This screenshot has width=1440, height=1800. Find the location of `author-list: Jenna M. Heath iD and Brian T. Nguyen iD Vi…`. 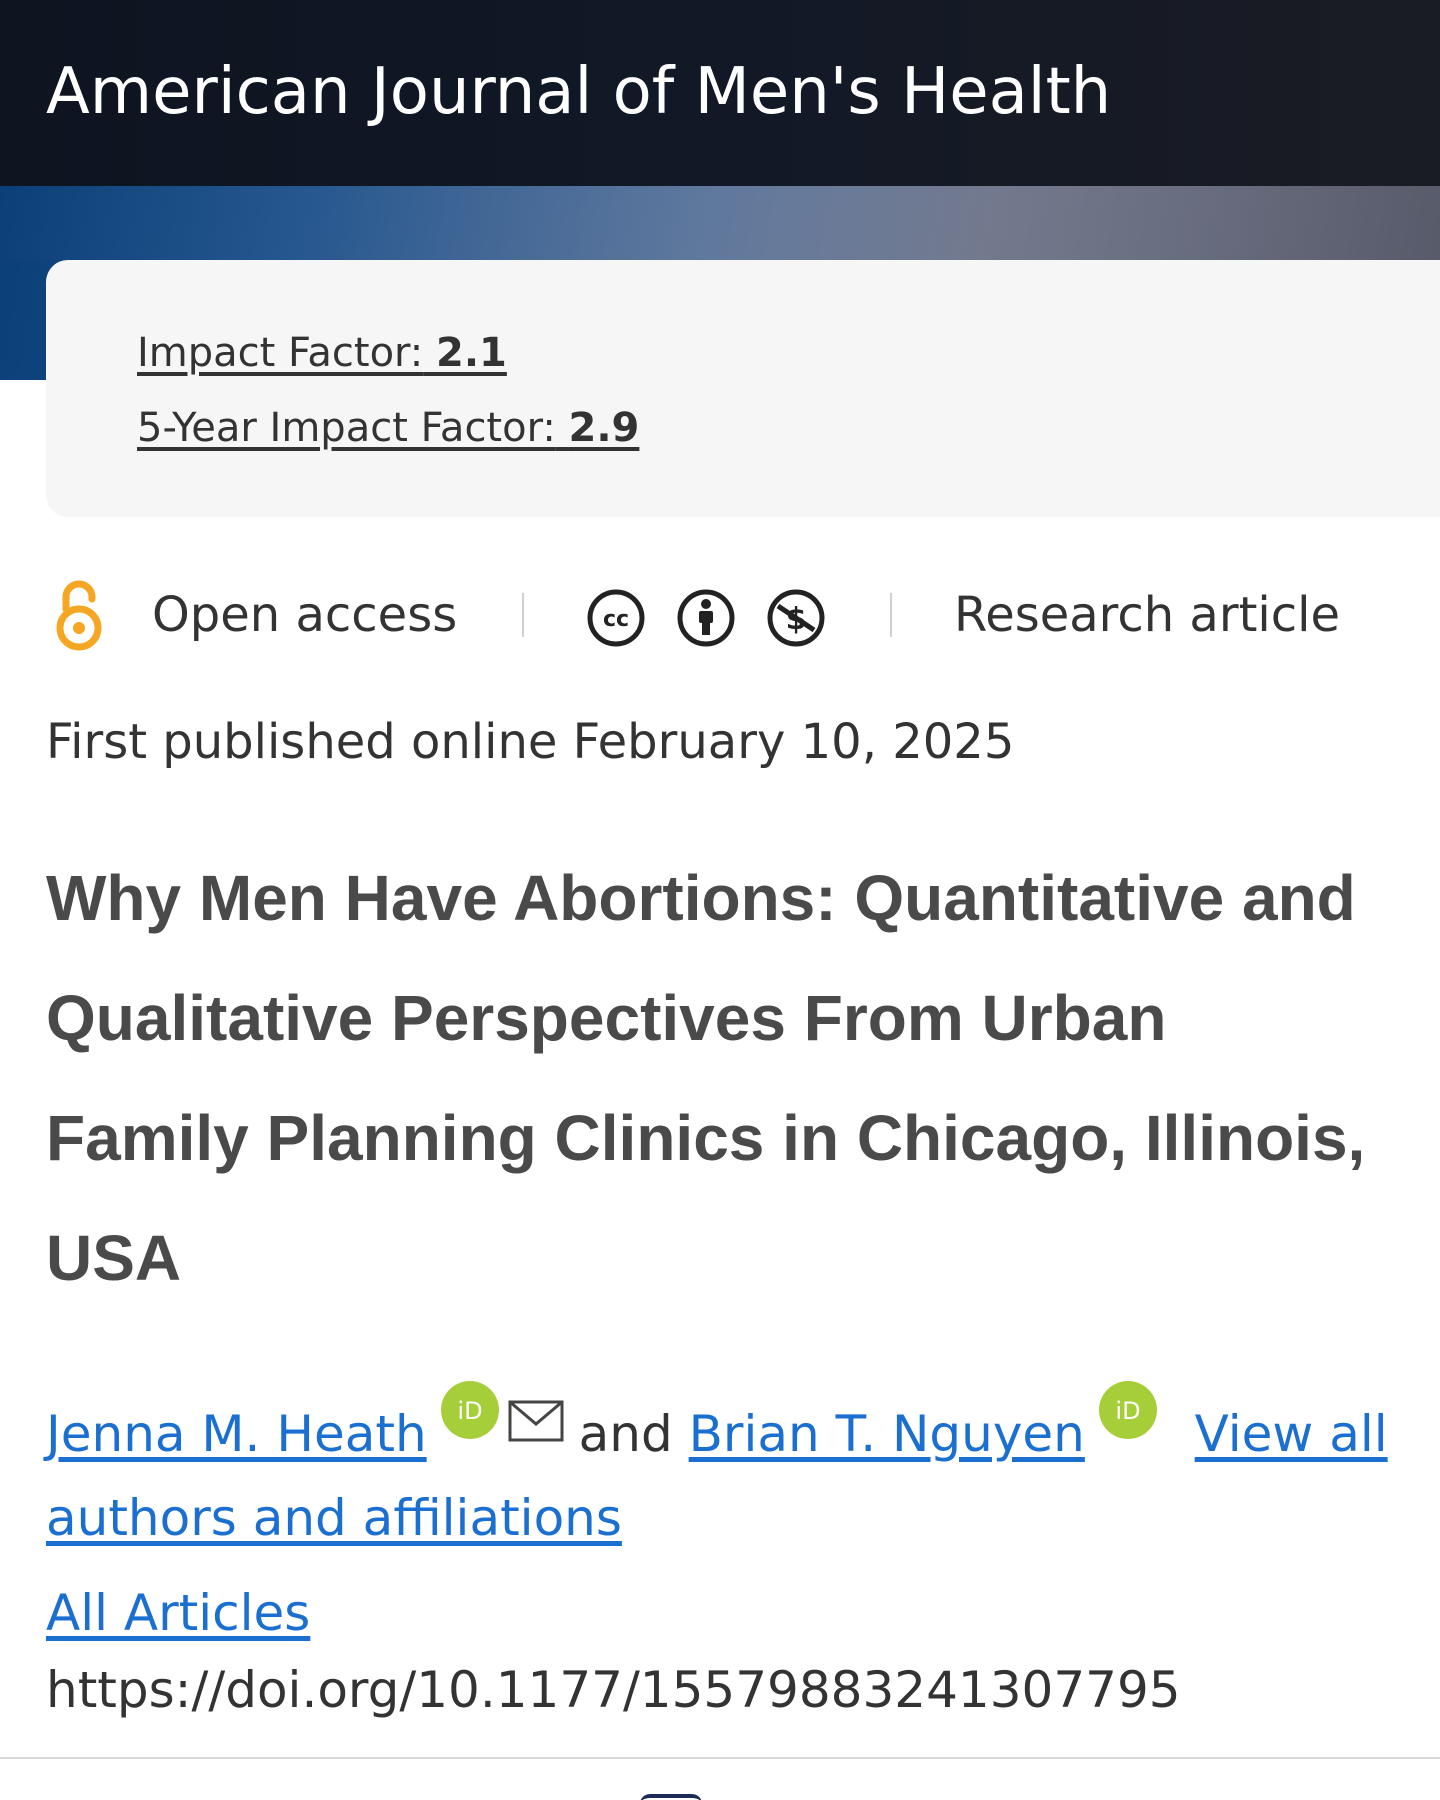

author-list: Jenna M. Heath iD and Brian T. Nguyen iD Vi… is located at coordinates (736, 1470).